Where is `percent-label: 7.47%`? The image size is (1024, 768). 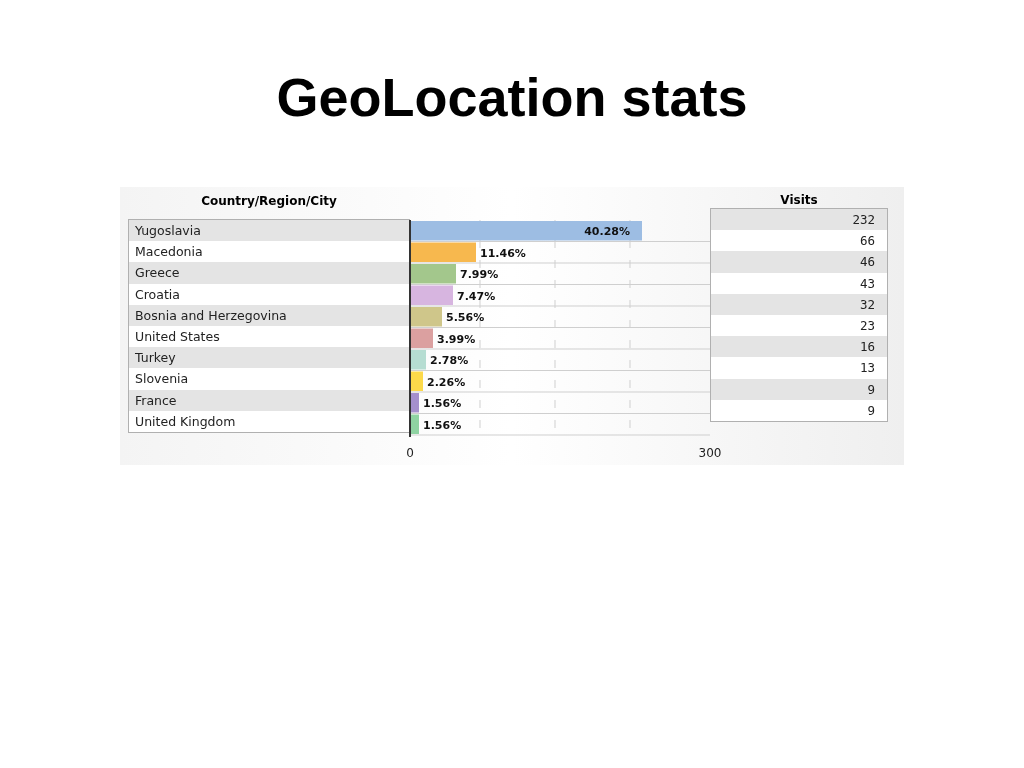
percent-label: 7.47% is located at coordinates (476, 296).